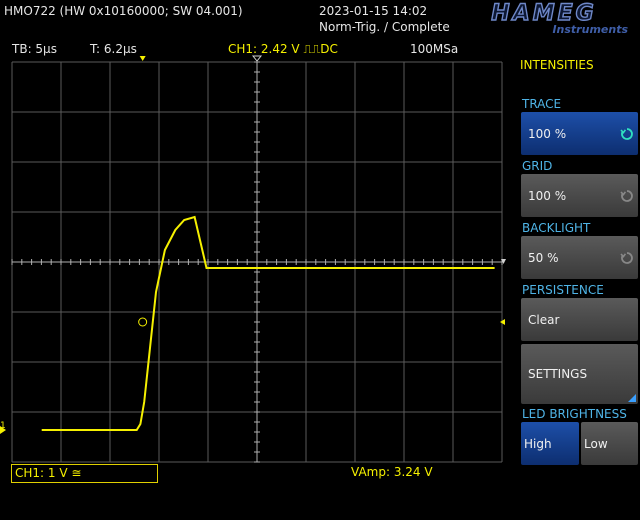 The height and width of the screenshot is (520, 640). Describe the element at coordinates (537, 166) in the screenshot. I see `grid-label: GRID` at that location.